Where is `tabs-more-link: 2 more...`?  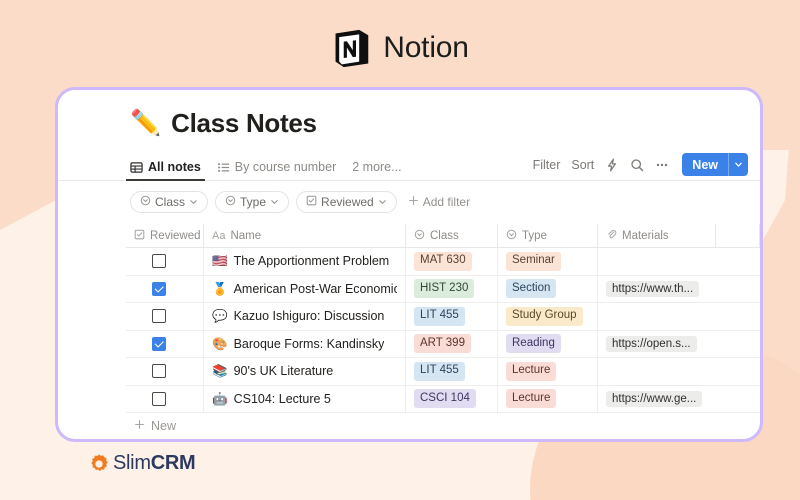 tabs-more-link: 2 more... is located at coordinates (376, 170).